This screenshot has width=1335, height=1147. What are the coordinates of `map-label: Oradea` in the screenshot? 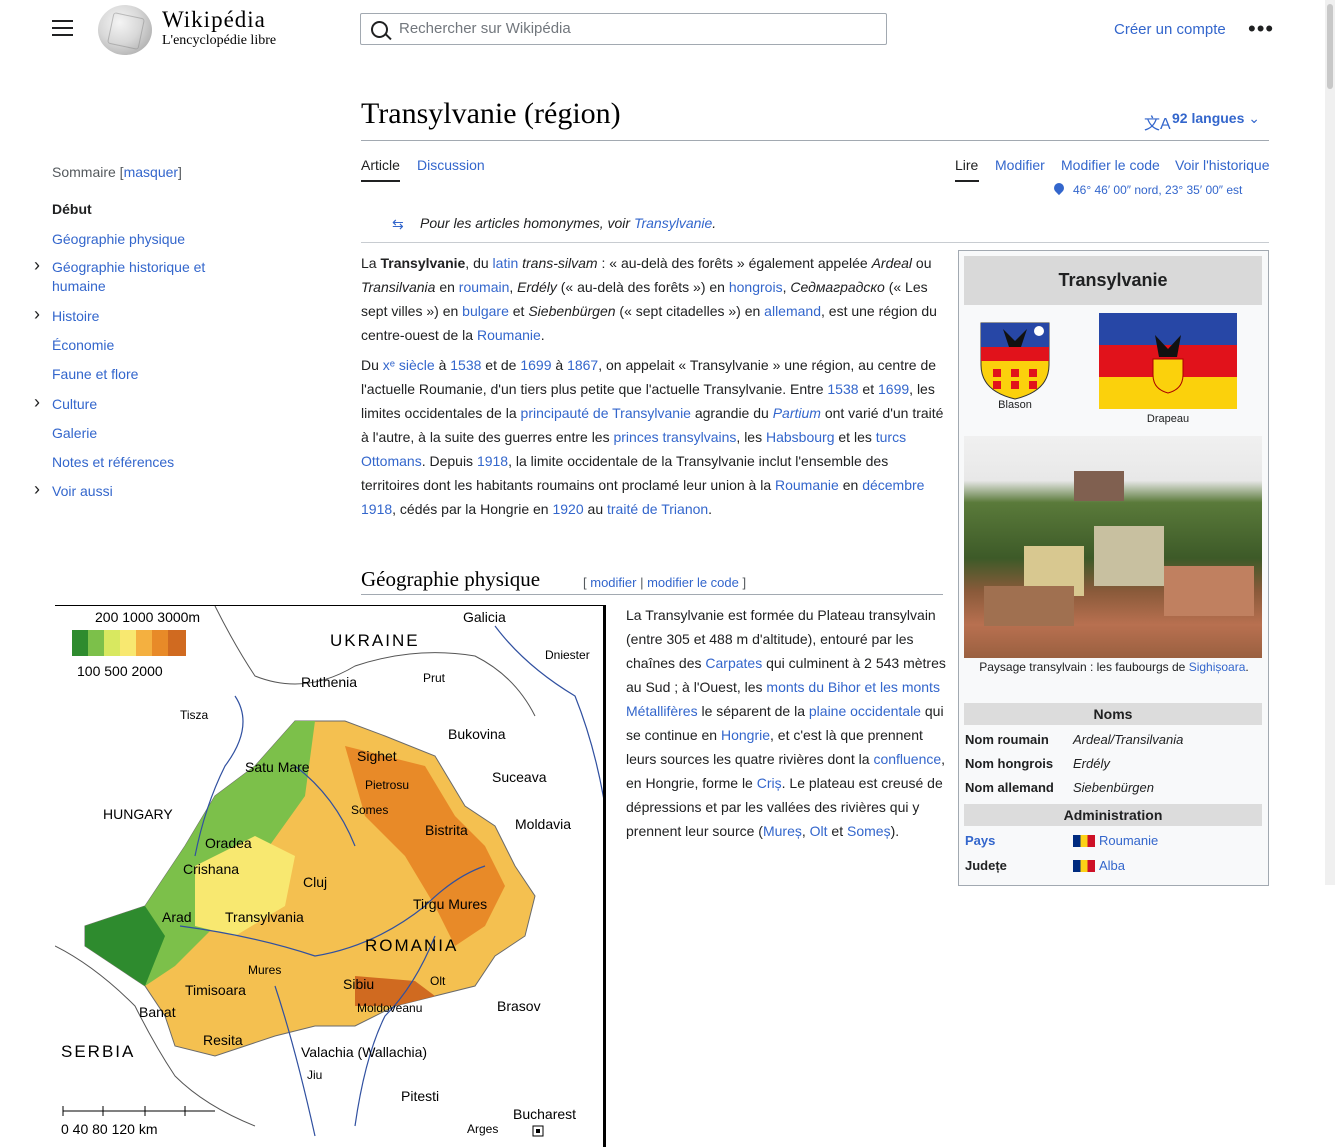 It's located at (228, 843).